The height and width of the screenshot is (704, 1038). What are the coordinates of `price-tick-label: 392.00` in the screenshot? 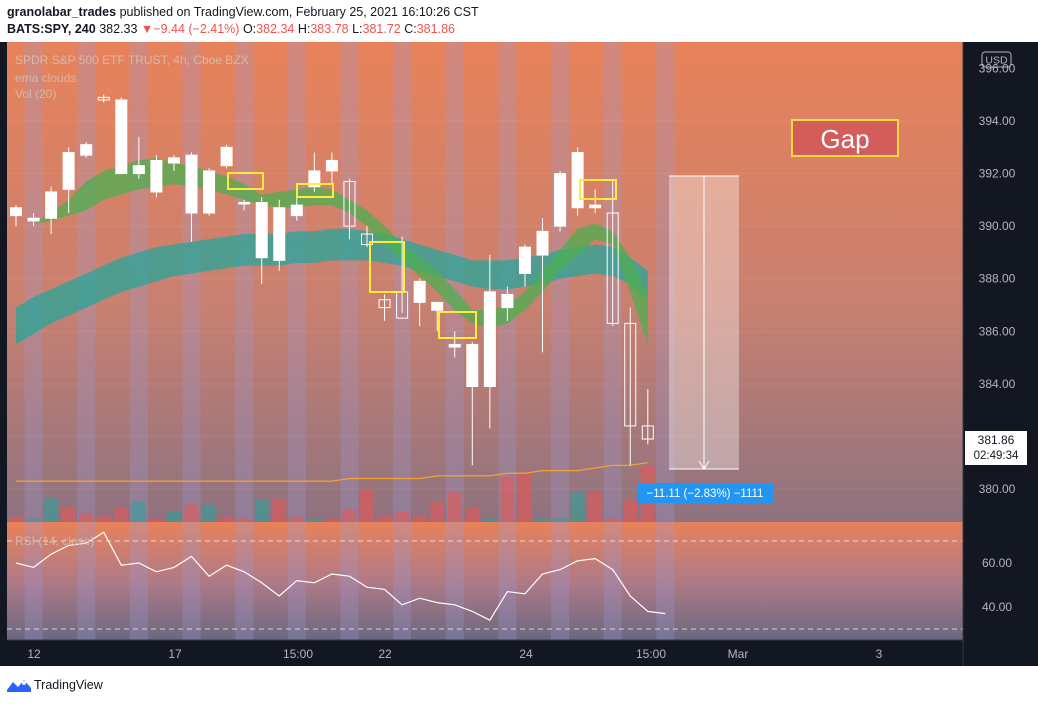 It's located at (997, 174).